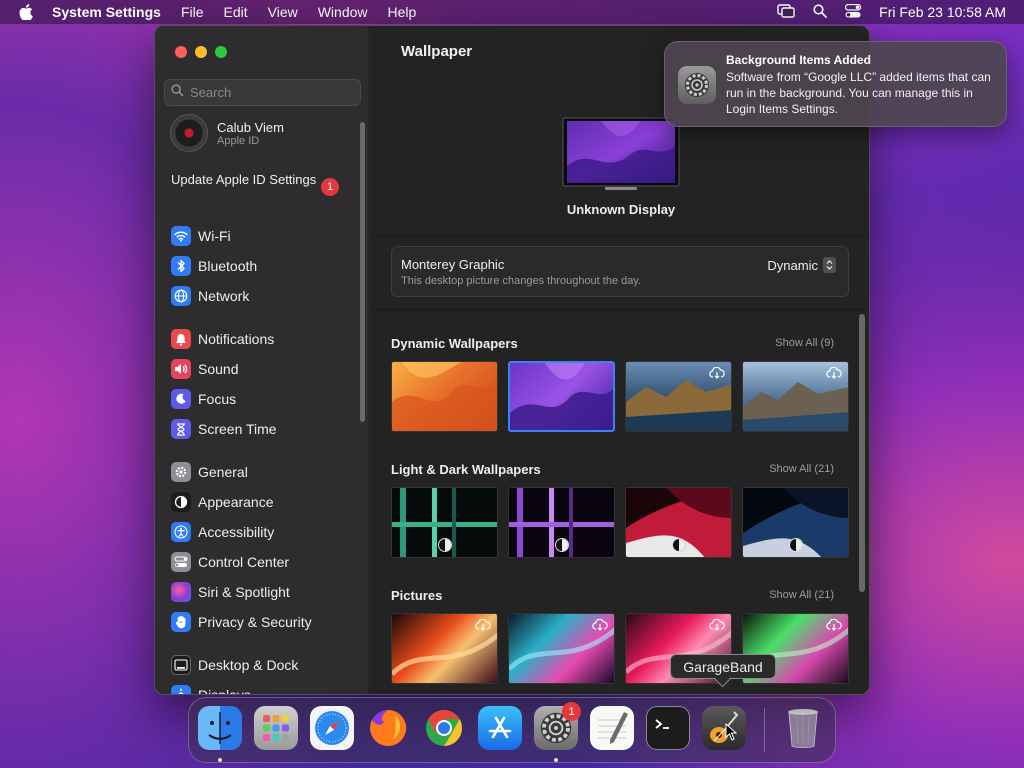 The width and height of the screenshot is (1024, 768). Describe the element at coordinates (224, 691) in the screenshot. I see `sidebar-item-label: Displays` at that location.